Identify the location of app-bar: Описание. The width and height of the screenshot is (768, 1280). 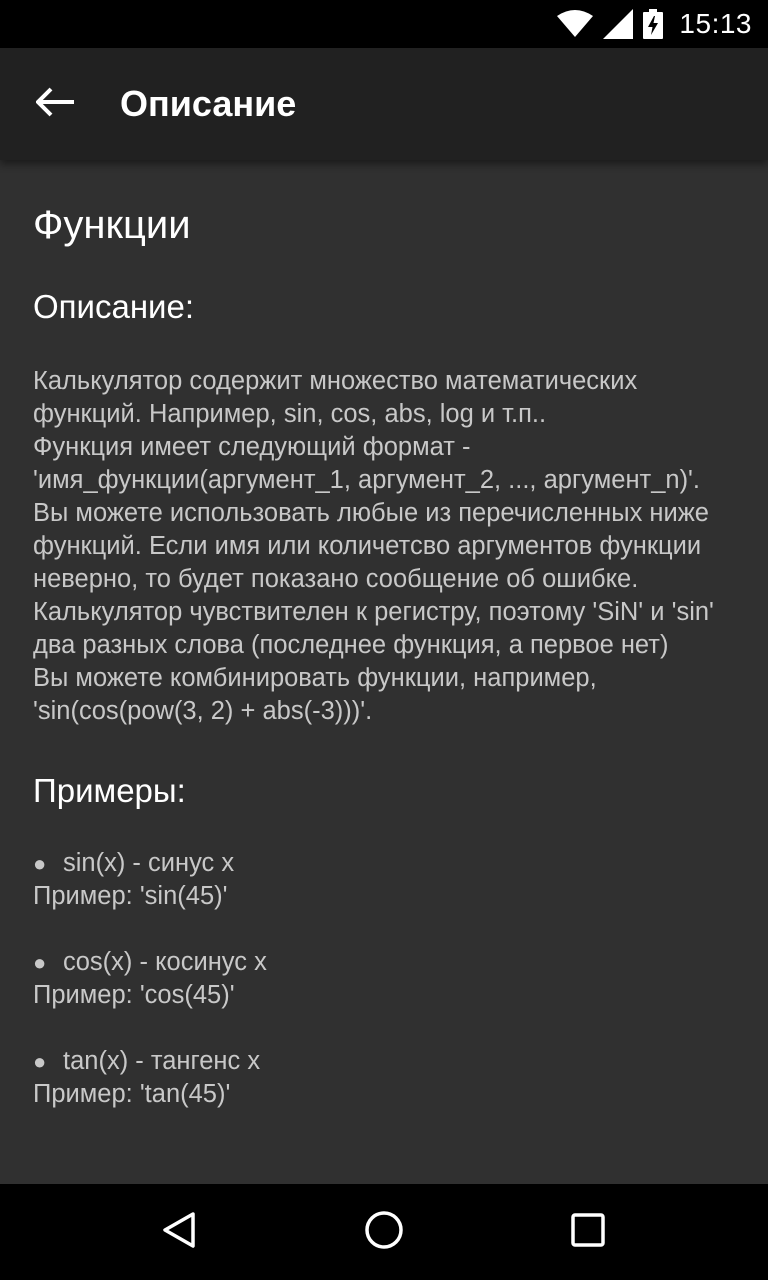
(384, 104).